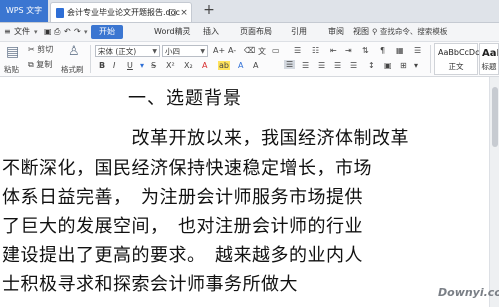 This screenshot has width=499, height=307. I want to click on indent-increase-icon: ⇥, so click(348, 50).